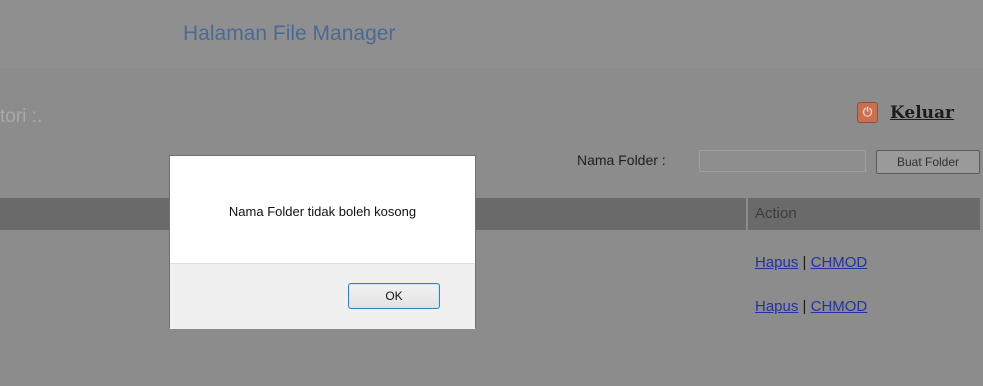 The height and width of the screenshot is (386, 983). Describe the element at coordinates (322, 211) in the screenshot. I see `alert-message: Nama Folder tidak boleh kosong` at that location.